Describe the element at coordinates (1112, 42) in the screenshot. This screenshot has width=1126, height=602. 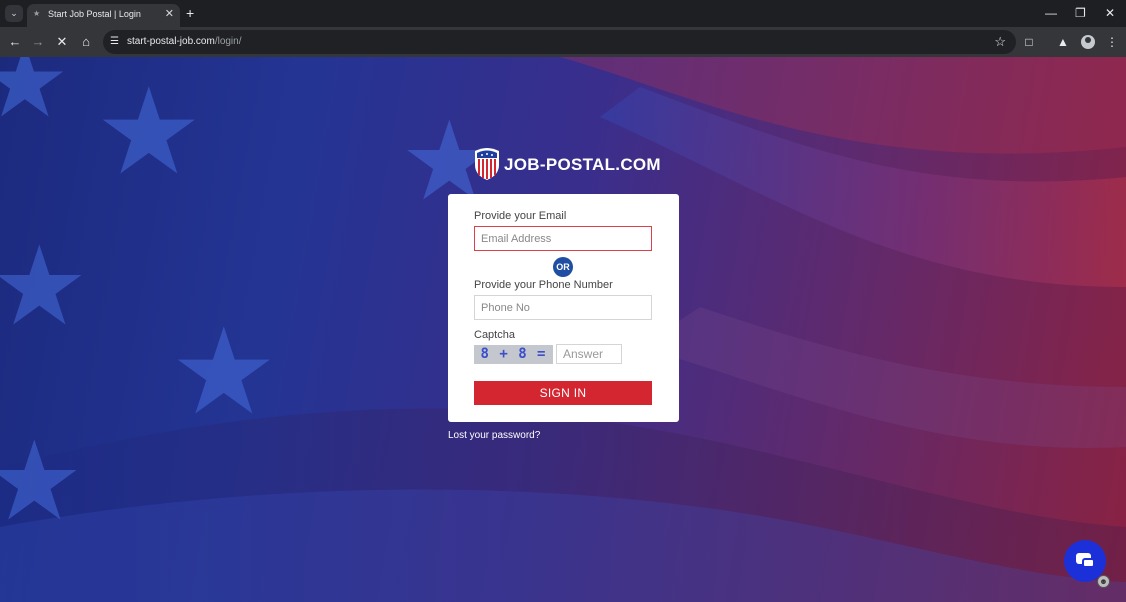
I see `kebab-menu-icon: ⋮` at that location.